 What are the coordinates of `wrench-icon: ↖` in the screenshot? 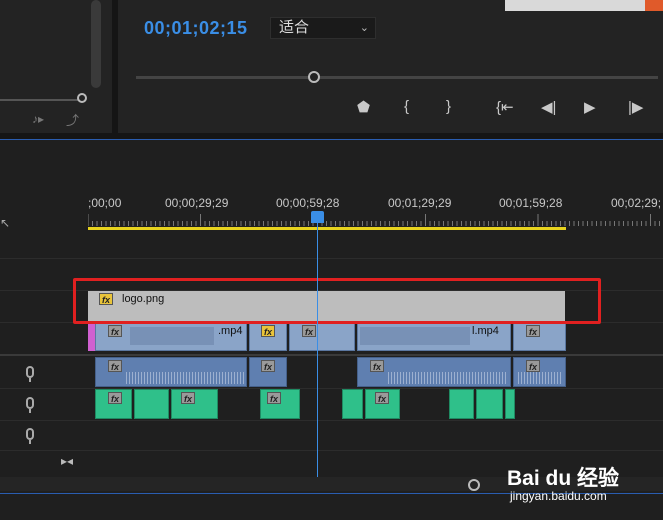 It's located at (5, 223).